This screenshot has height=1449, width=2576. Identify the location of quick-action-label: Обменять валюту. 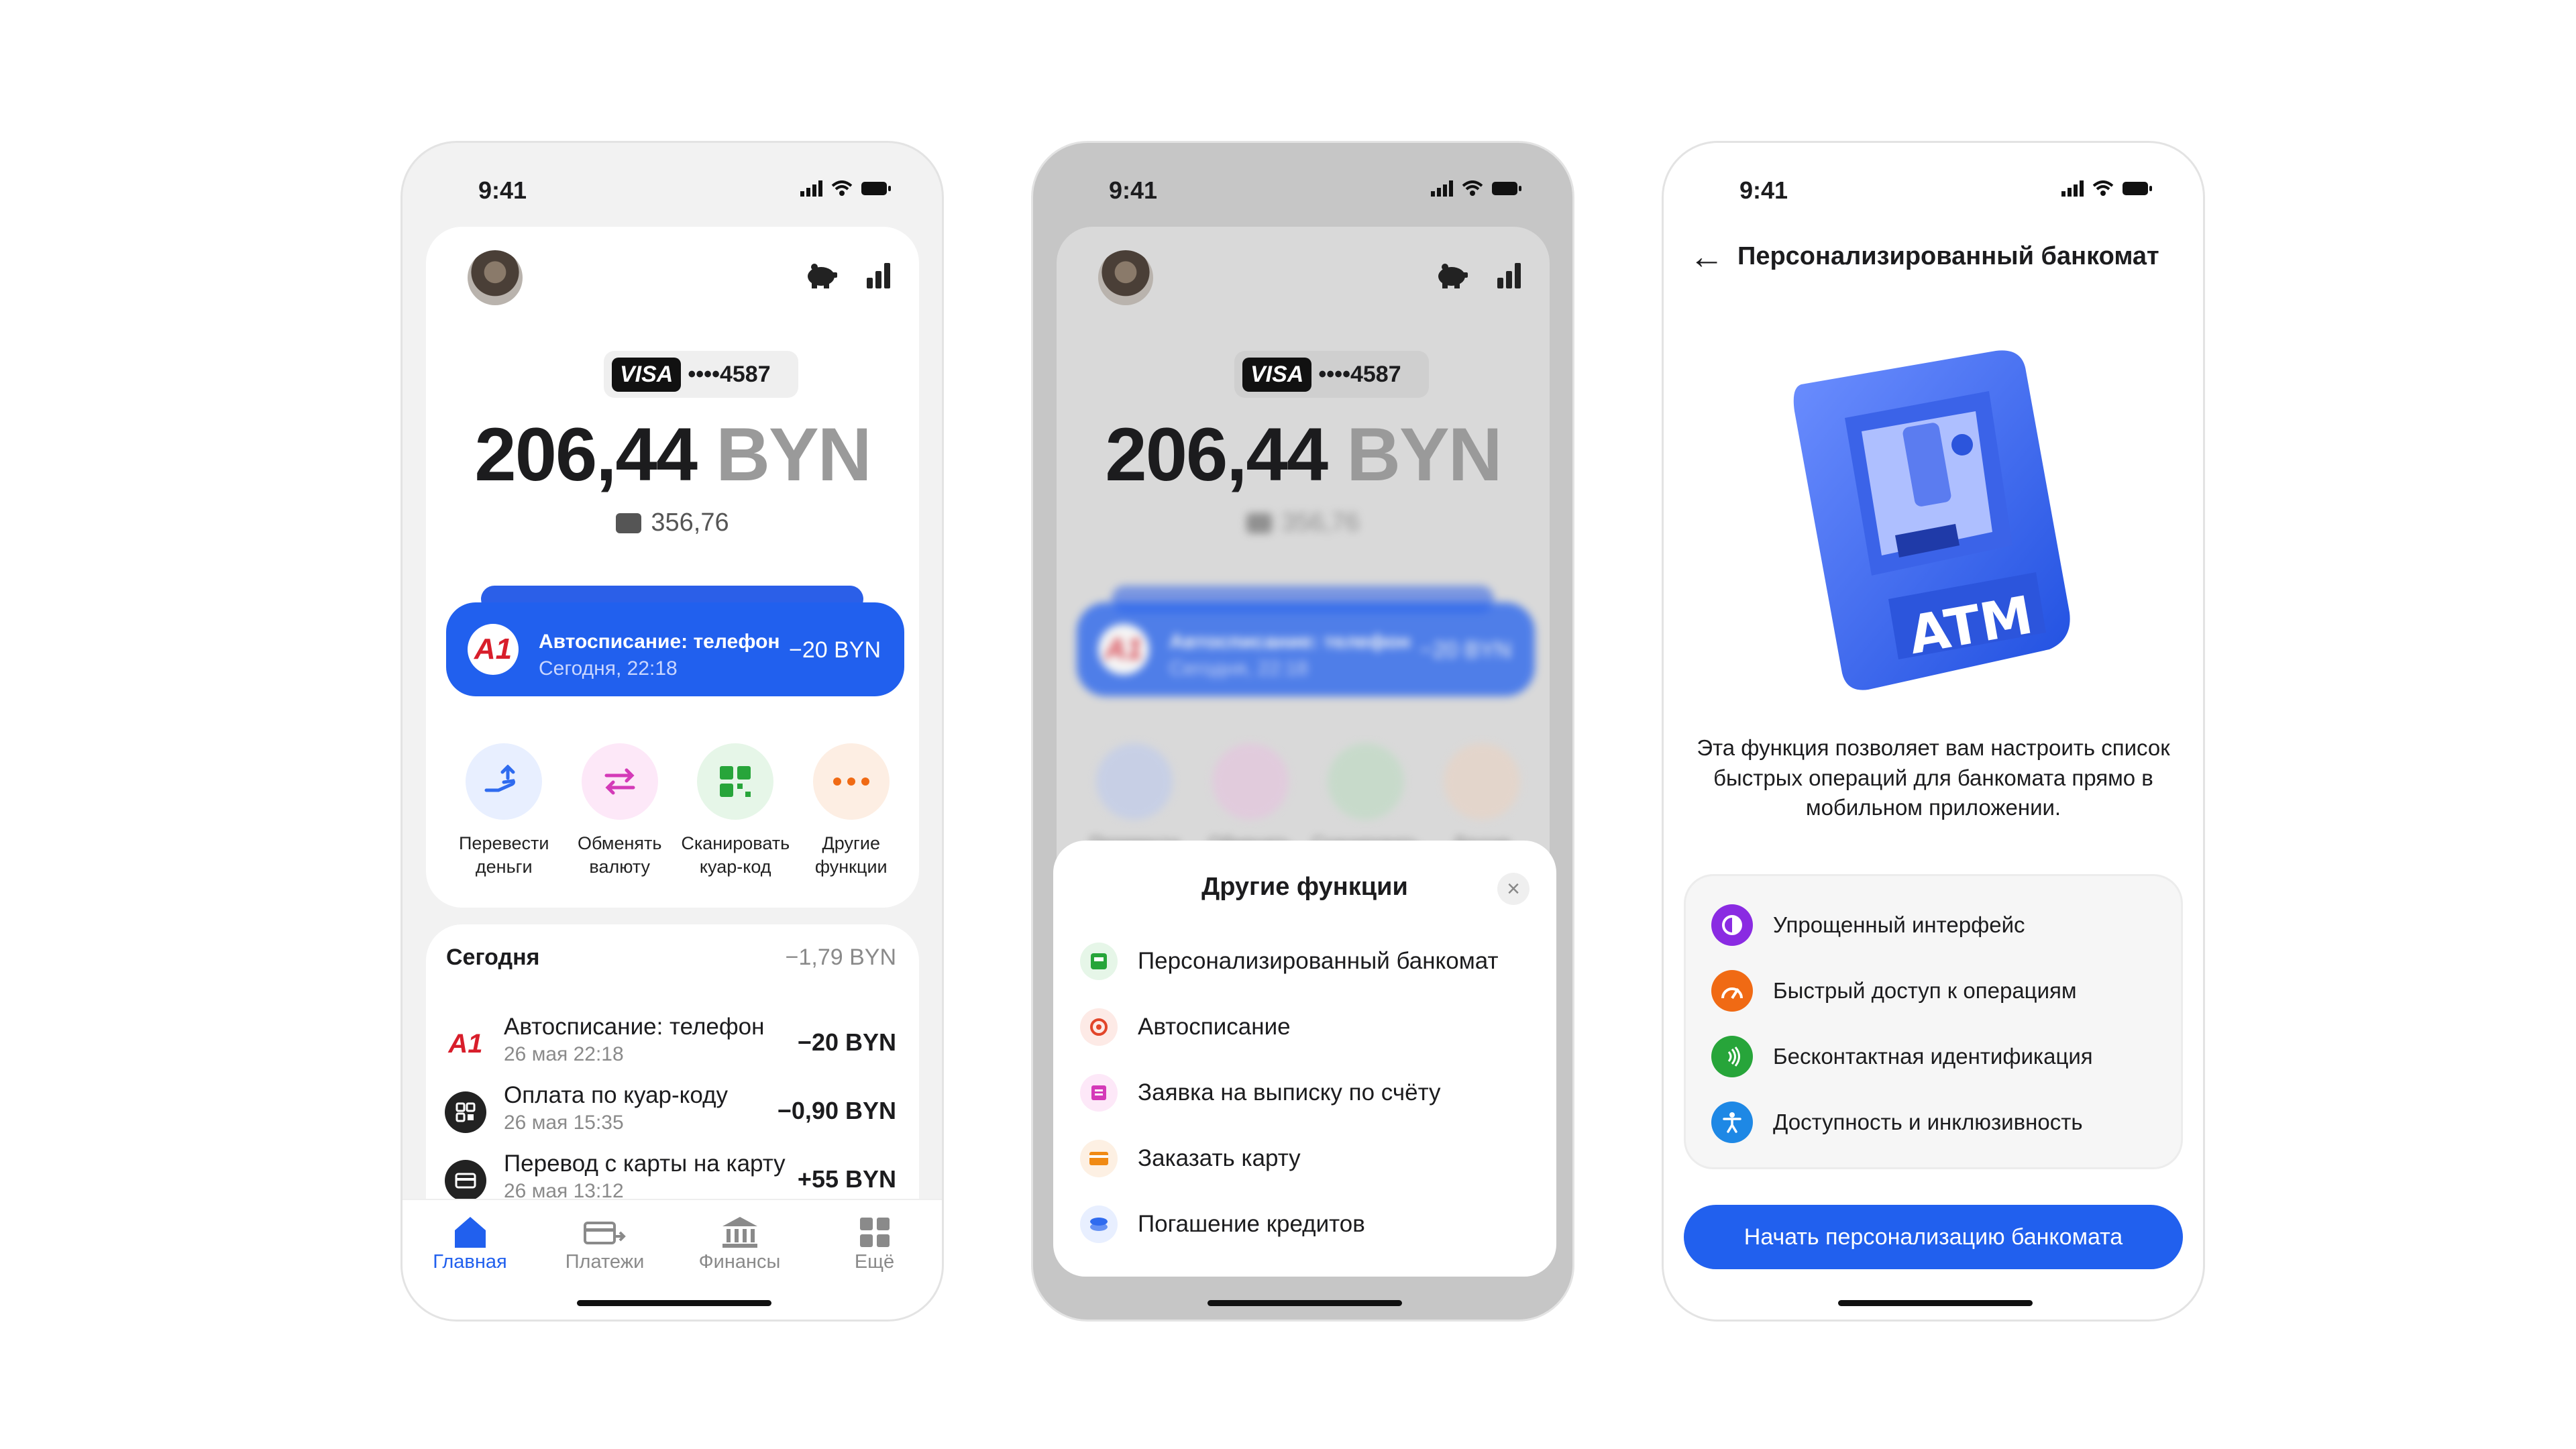
(620, 855).